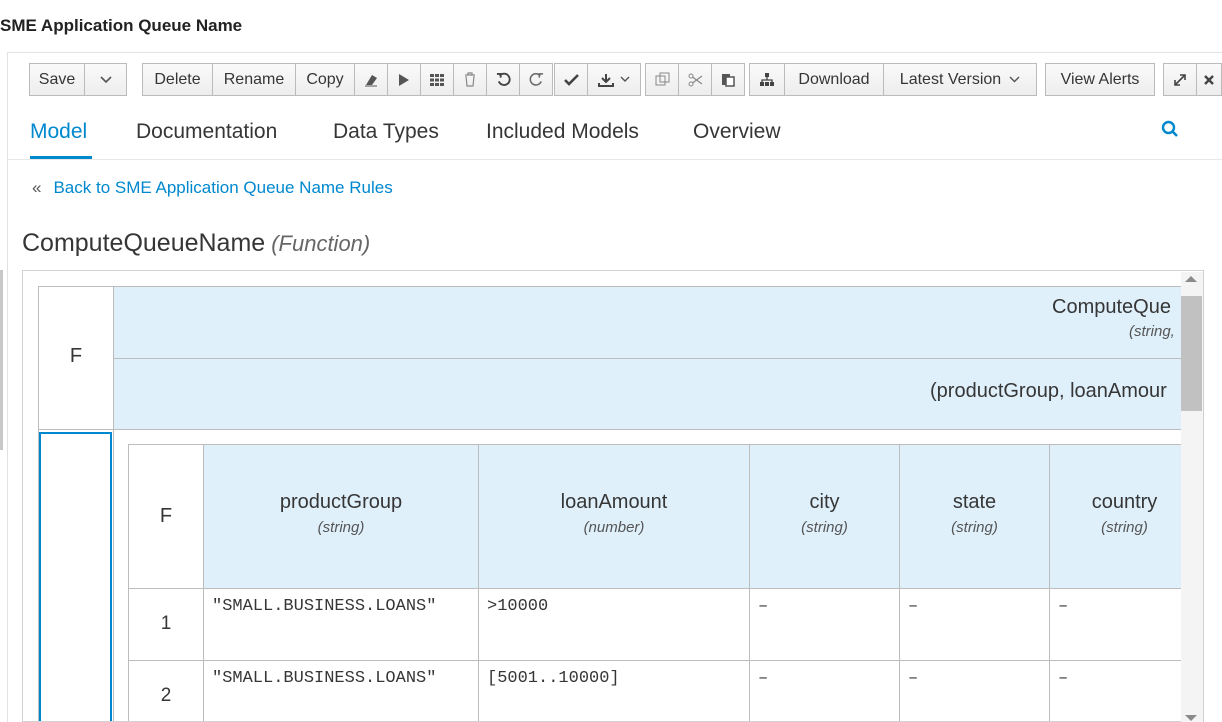 The image size is (1222, 722). I want to click on eraser-icon, so click(371, 80).